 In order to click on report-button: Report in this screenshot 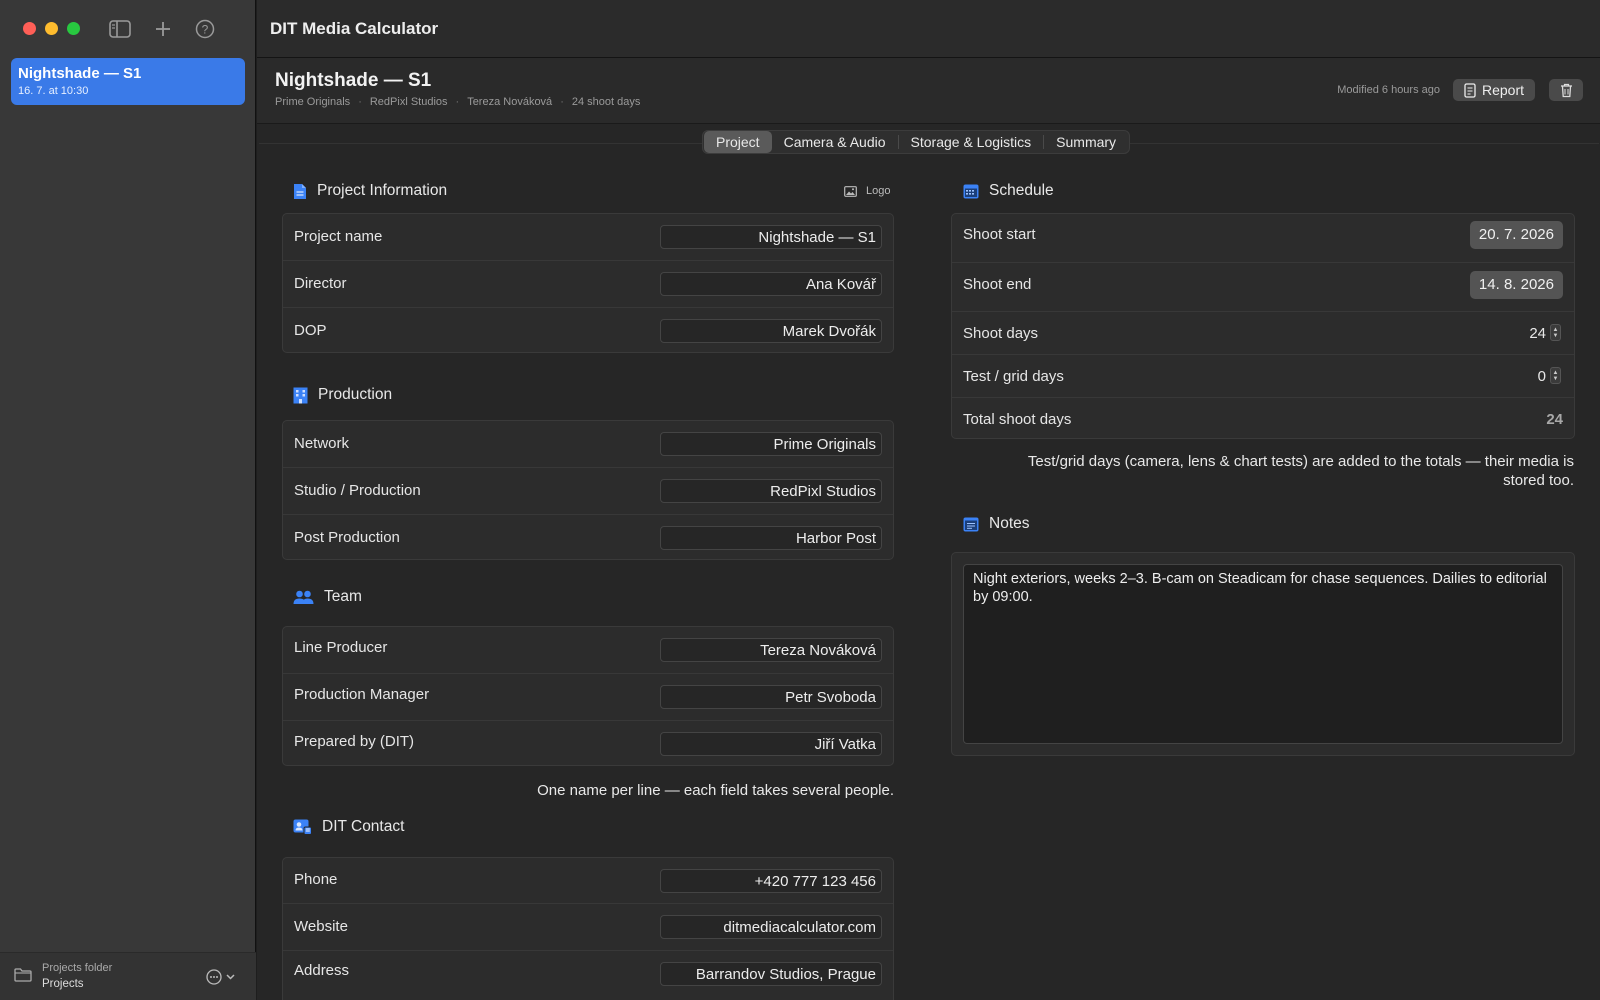, I will do `click(1494, 90)`.